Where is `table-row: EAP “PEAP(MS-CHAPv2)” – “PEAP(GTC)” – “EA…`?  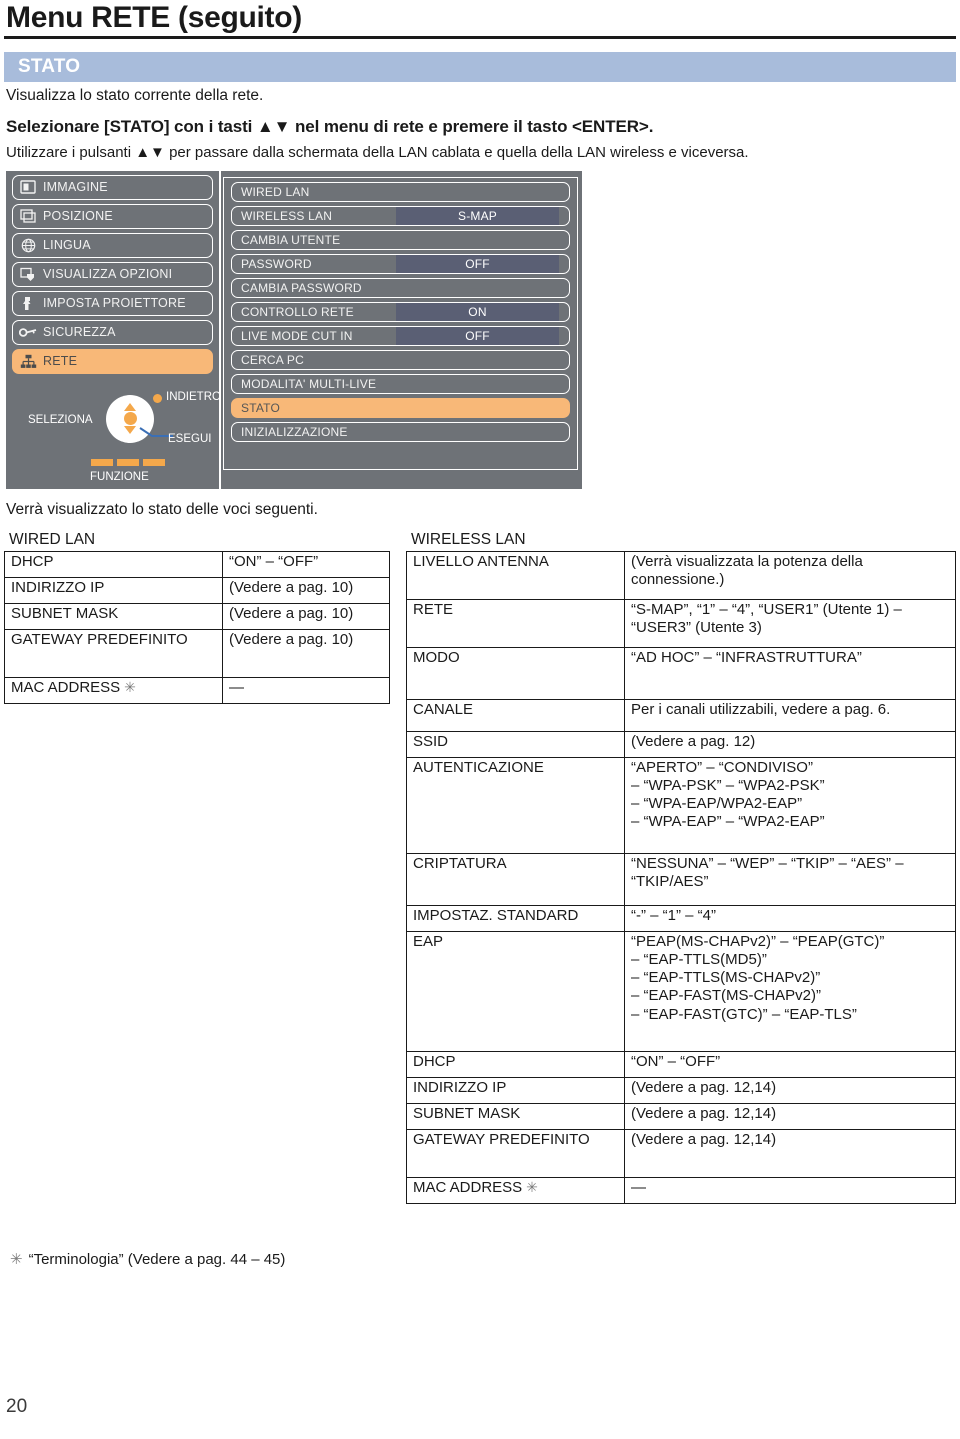
table-row: EAP “PEAP(MS-CHAPv2)” – “PEAP(GTC)” – “EA… is located at coordinates (681, 991).